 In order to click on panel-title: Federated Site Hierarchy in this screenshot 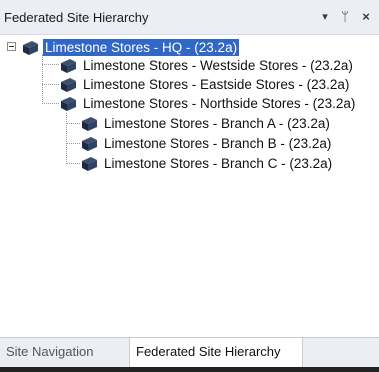, I will do `click(76, 17)`.